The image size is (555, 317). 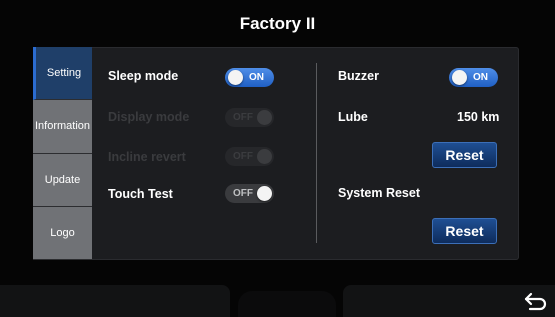 What do you see at coordinates (143, 76) in the screenshot?
I see `sleep-mode-label: Sleep mode` at bounding box center [143, 76].